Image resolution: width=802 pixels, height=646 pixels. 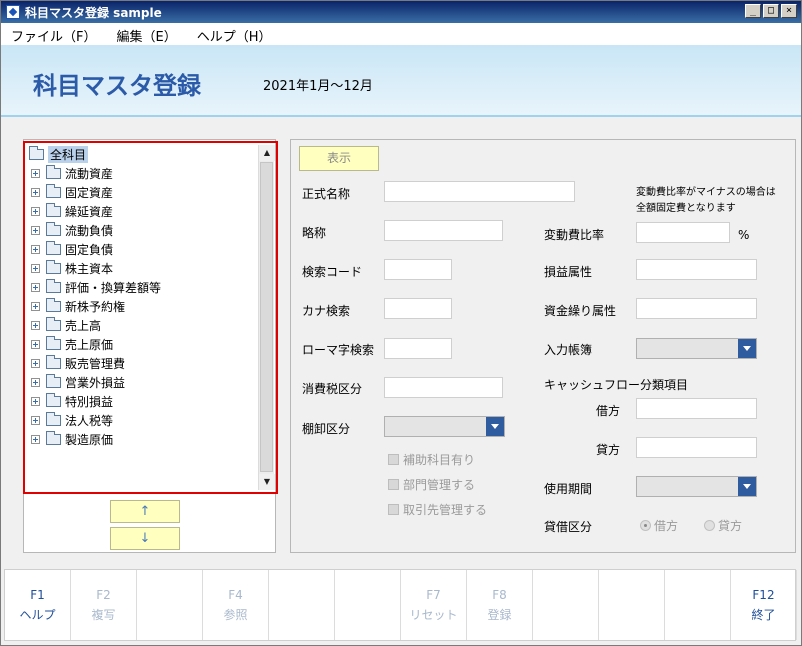 I want to click on function-key-f2: F2 複写, so click(x=104, y=605).